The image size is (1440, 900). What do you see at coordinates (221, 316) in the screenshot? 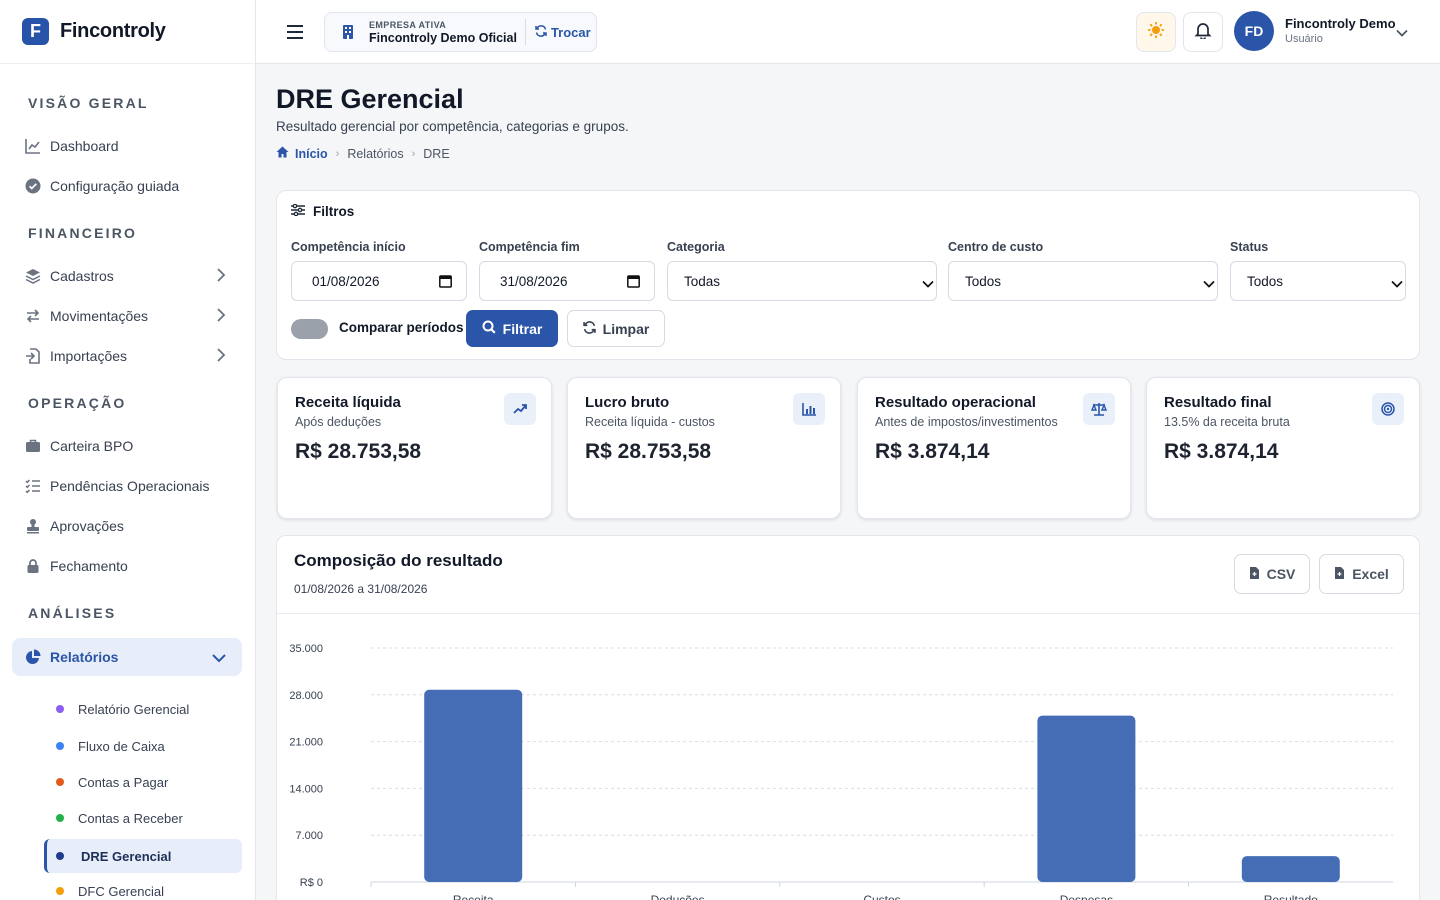
I see `chevron-right-icon` at bounding box center [221, 316].